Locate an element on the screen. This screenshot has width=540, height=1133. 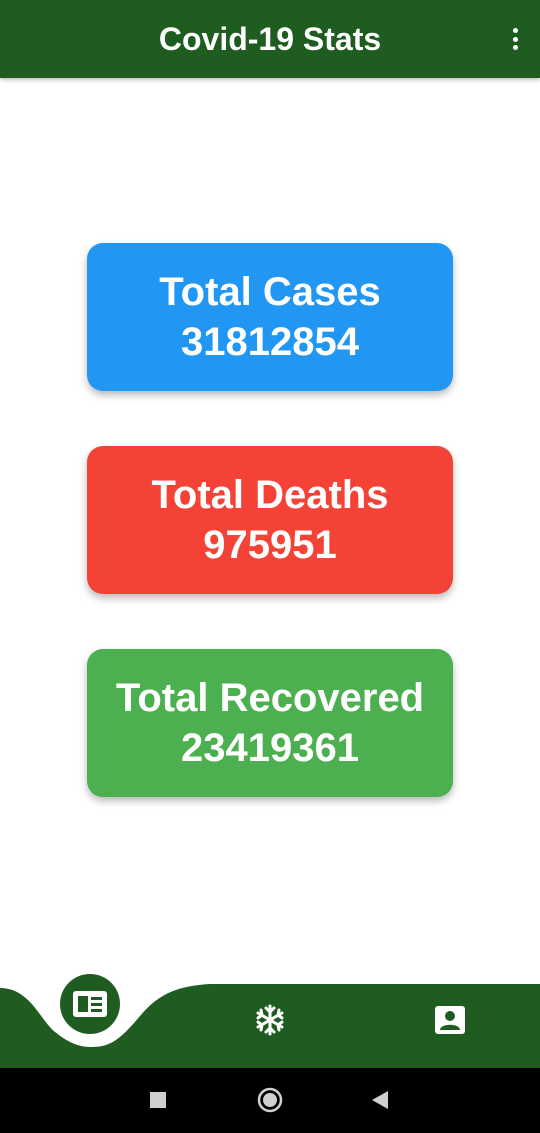
total-cases-label: Total Cases is located at coordinates (270, 292).